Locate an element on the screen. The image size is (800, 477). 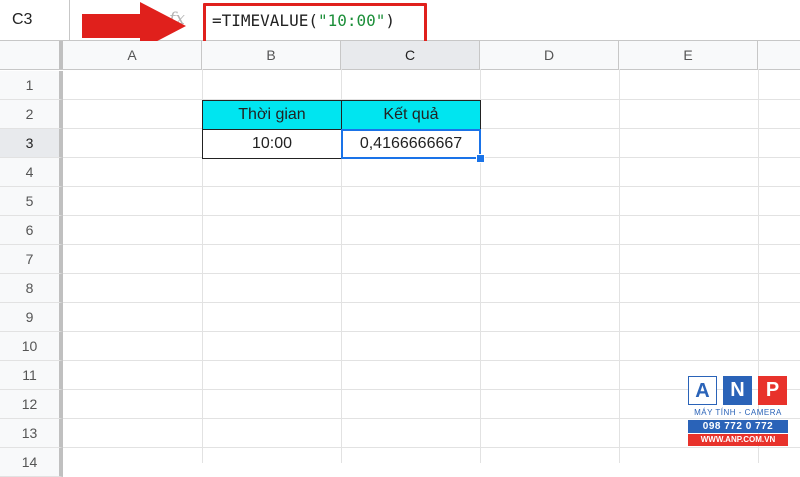
logo-website: WWW.ANP.COM.VN is located at coordinates (738, 440).